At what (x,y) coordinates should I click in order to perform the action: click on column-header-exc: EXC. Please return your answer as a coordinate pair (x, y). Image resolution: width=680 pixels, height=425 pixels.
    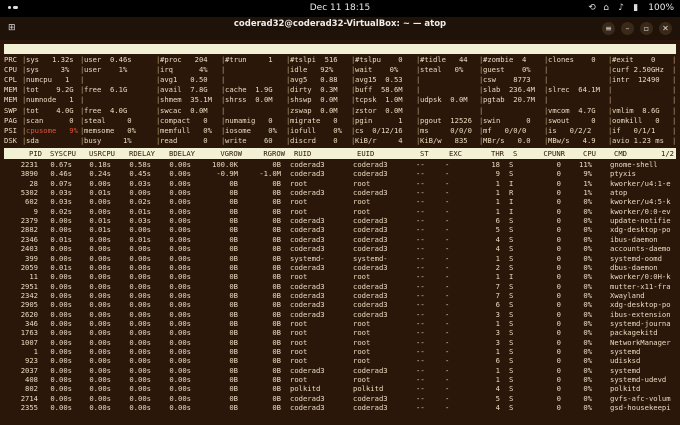
    Looking at the image, I should click on (455, 153).